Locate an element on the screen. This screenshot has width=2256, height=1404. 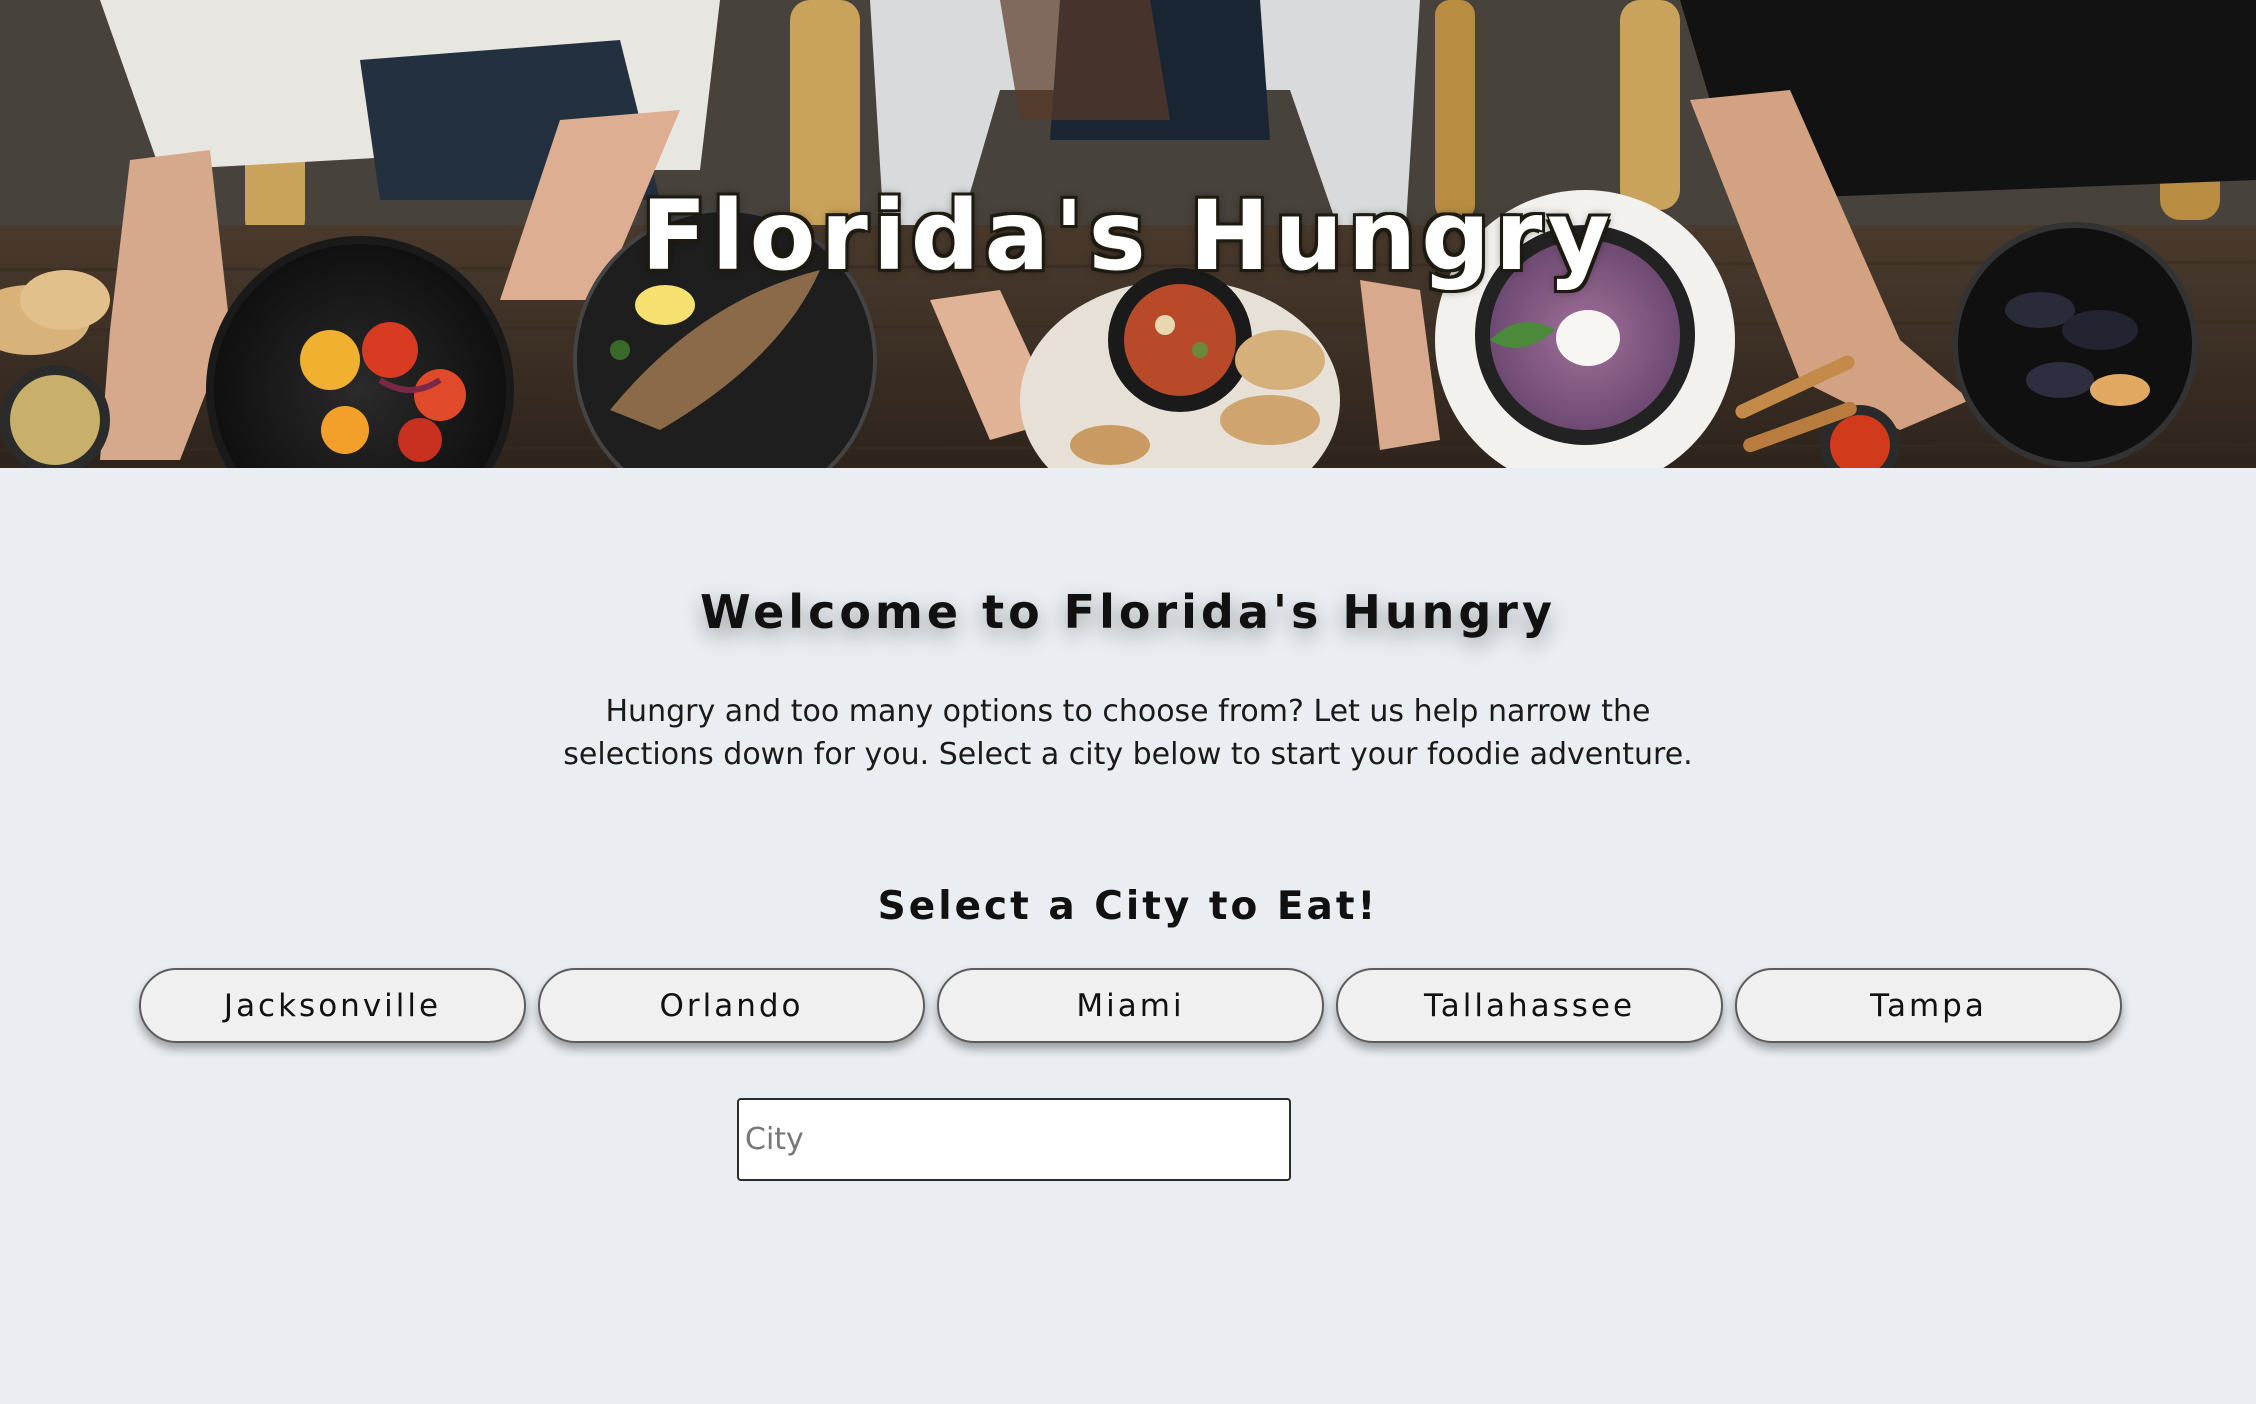
city-button-tampa: Tampa is located at coordinates (1928, 1005).